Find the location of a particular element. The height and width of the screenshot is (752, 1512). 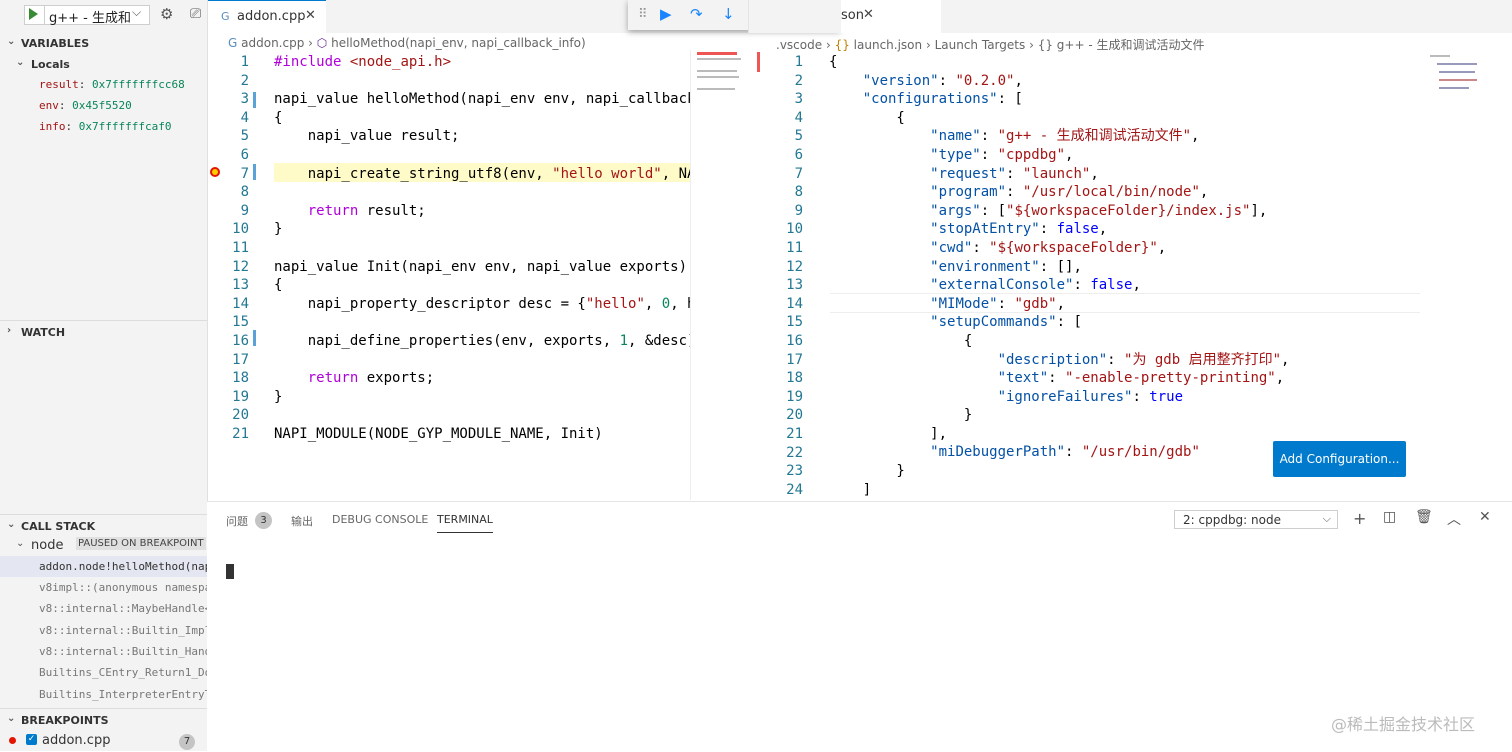

variable-item: info: 0x7fffffffcaf0 is located at coordinates (105, 126).